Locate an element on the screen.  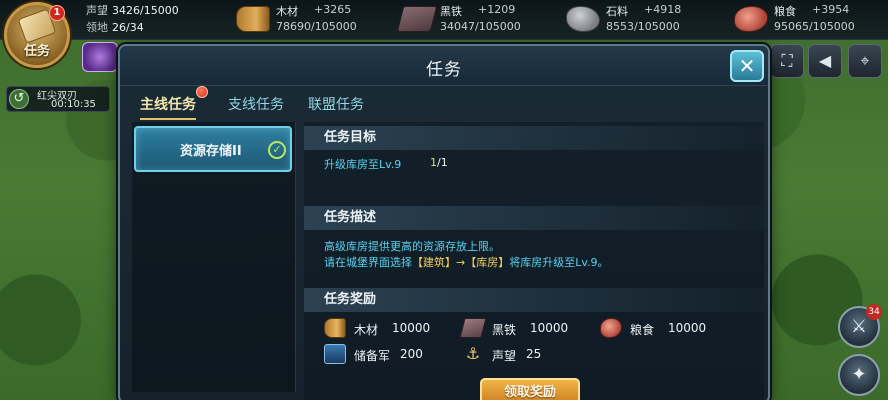
reward-item: 木材 10000 is located at coordinates (384, 329).